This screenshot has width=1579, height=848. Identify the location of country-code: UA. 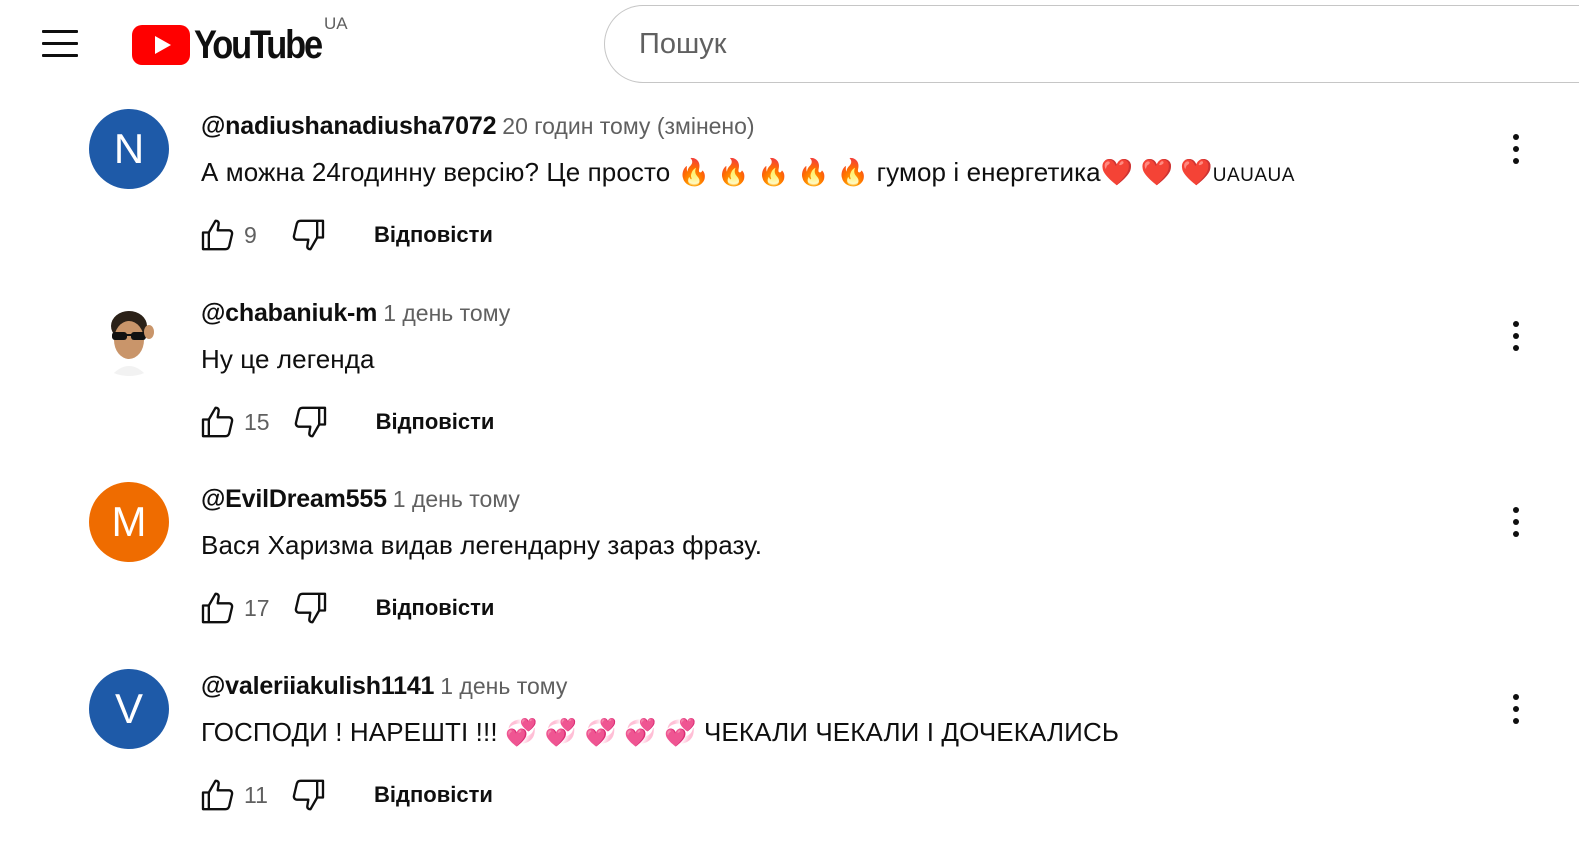
(336, 23).